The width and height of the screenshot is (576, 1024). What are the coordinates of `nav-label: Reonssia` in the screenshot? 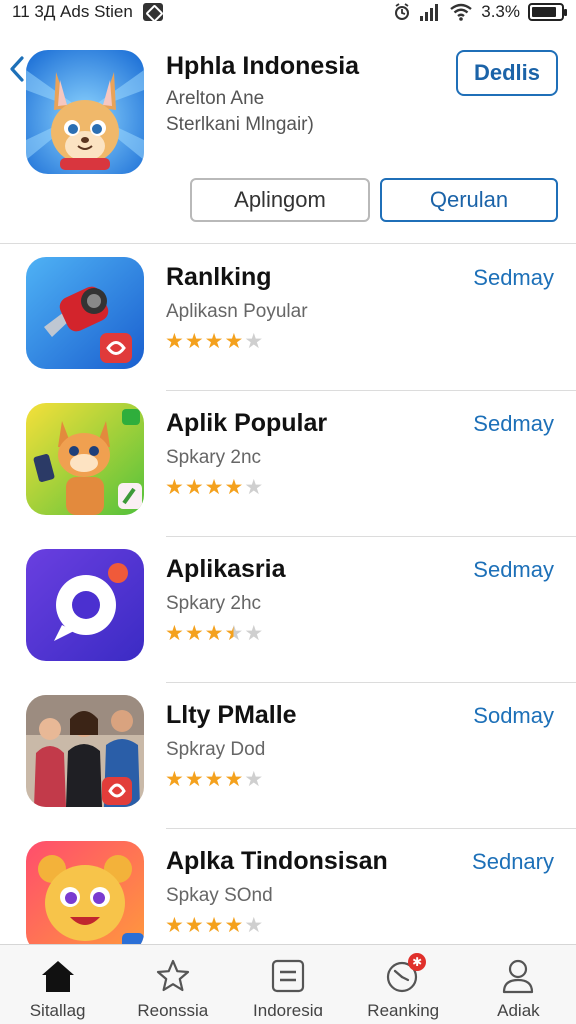 It's located at (173, 1010).